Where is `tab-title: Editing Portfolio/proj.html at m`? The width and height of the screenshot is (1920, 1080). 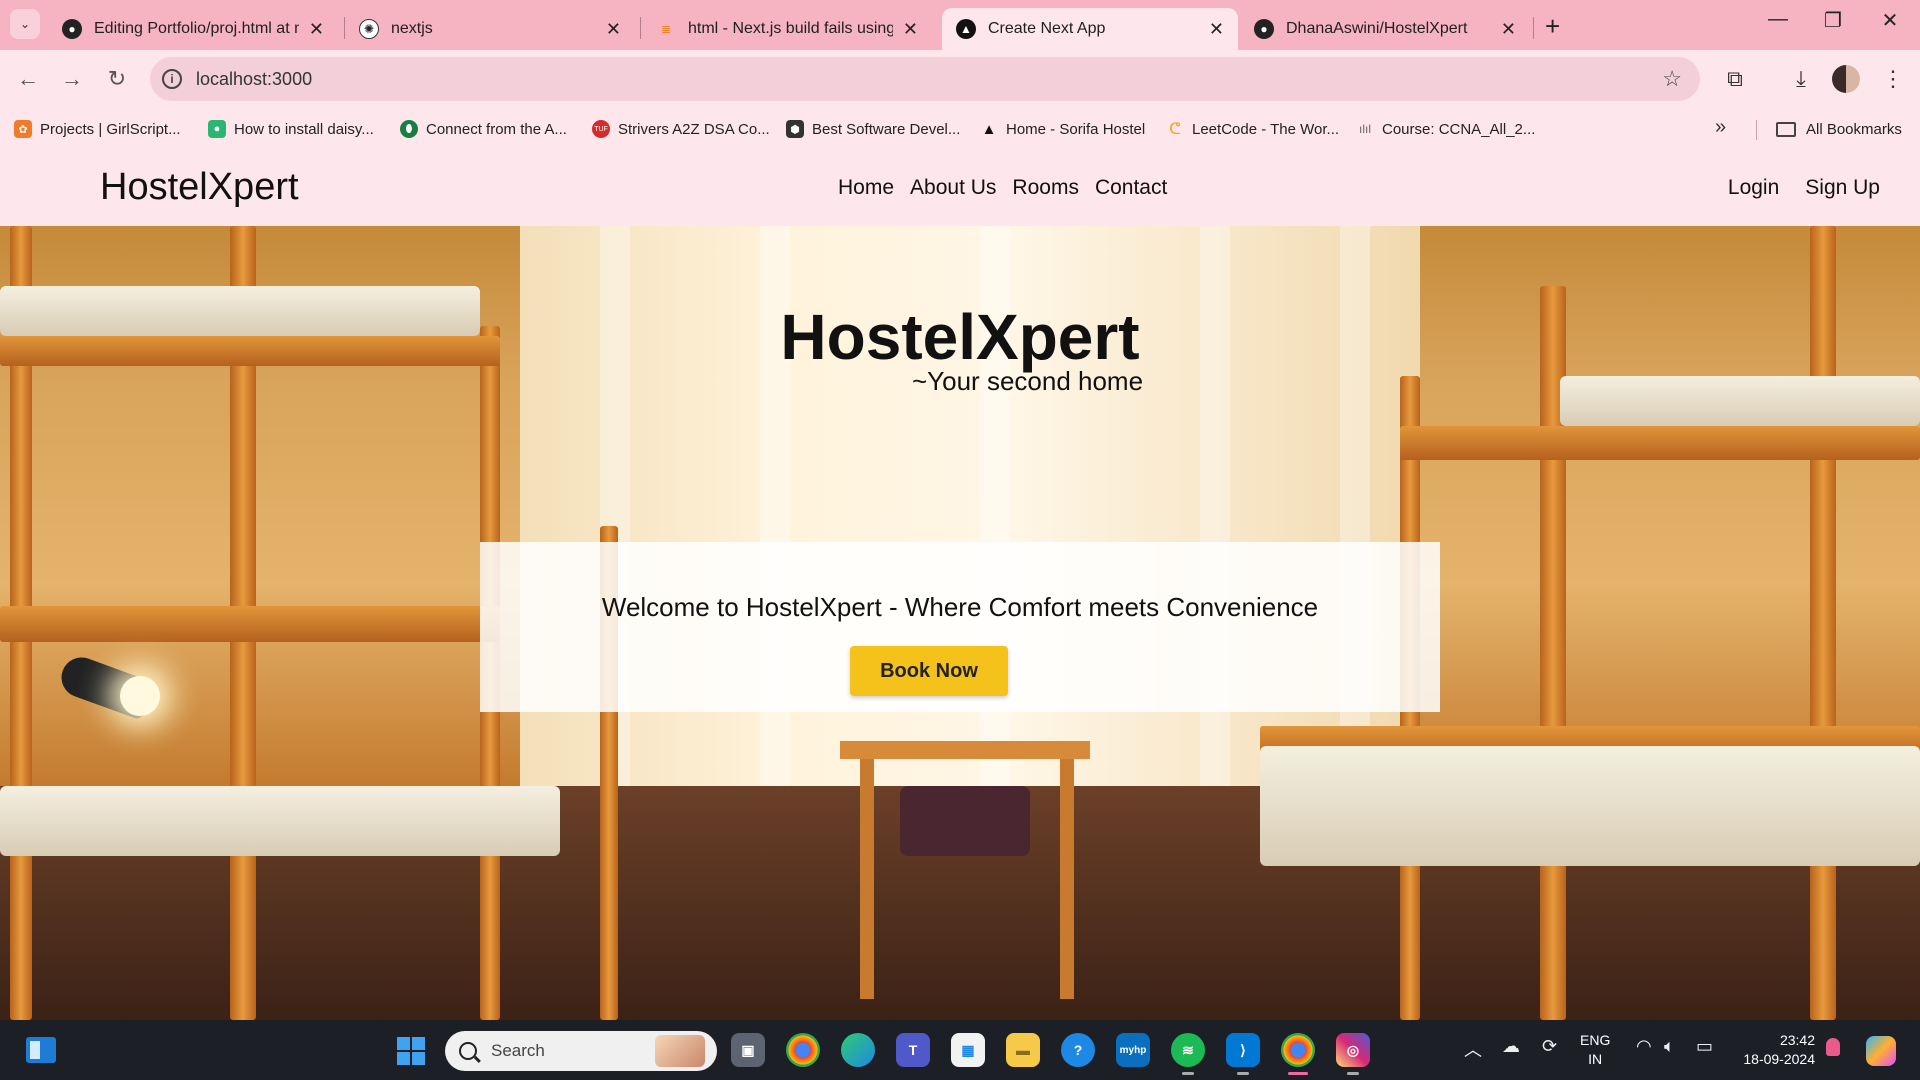
tab-title: Editing Portfolio/proj.html at m is located at coordinates (196, 28).